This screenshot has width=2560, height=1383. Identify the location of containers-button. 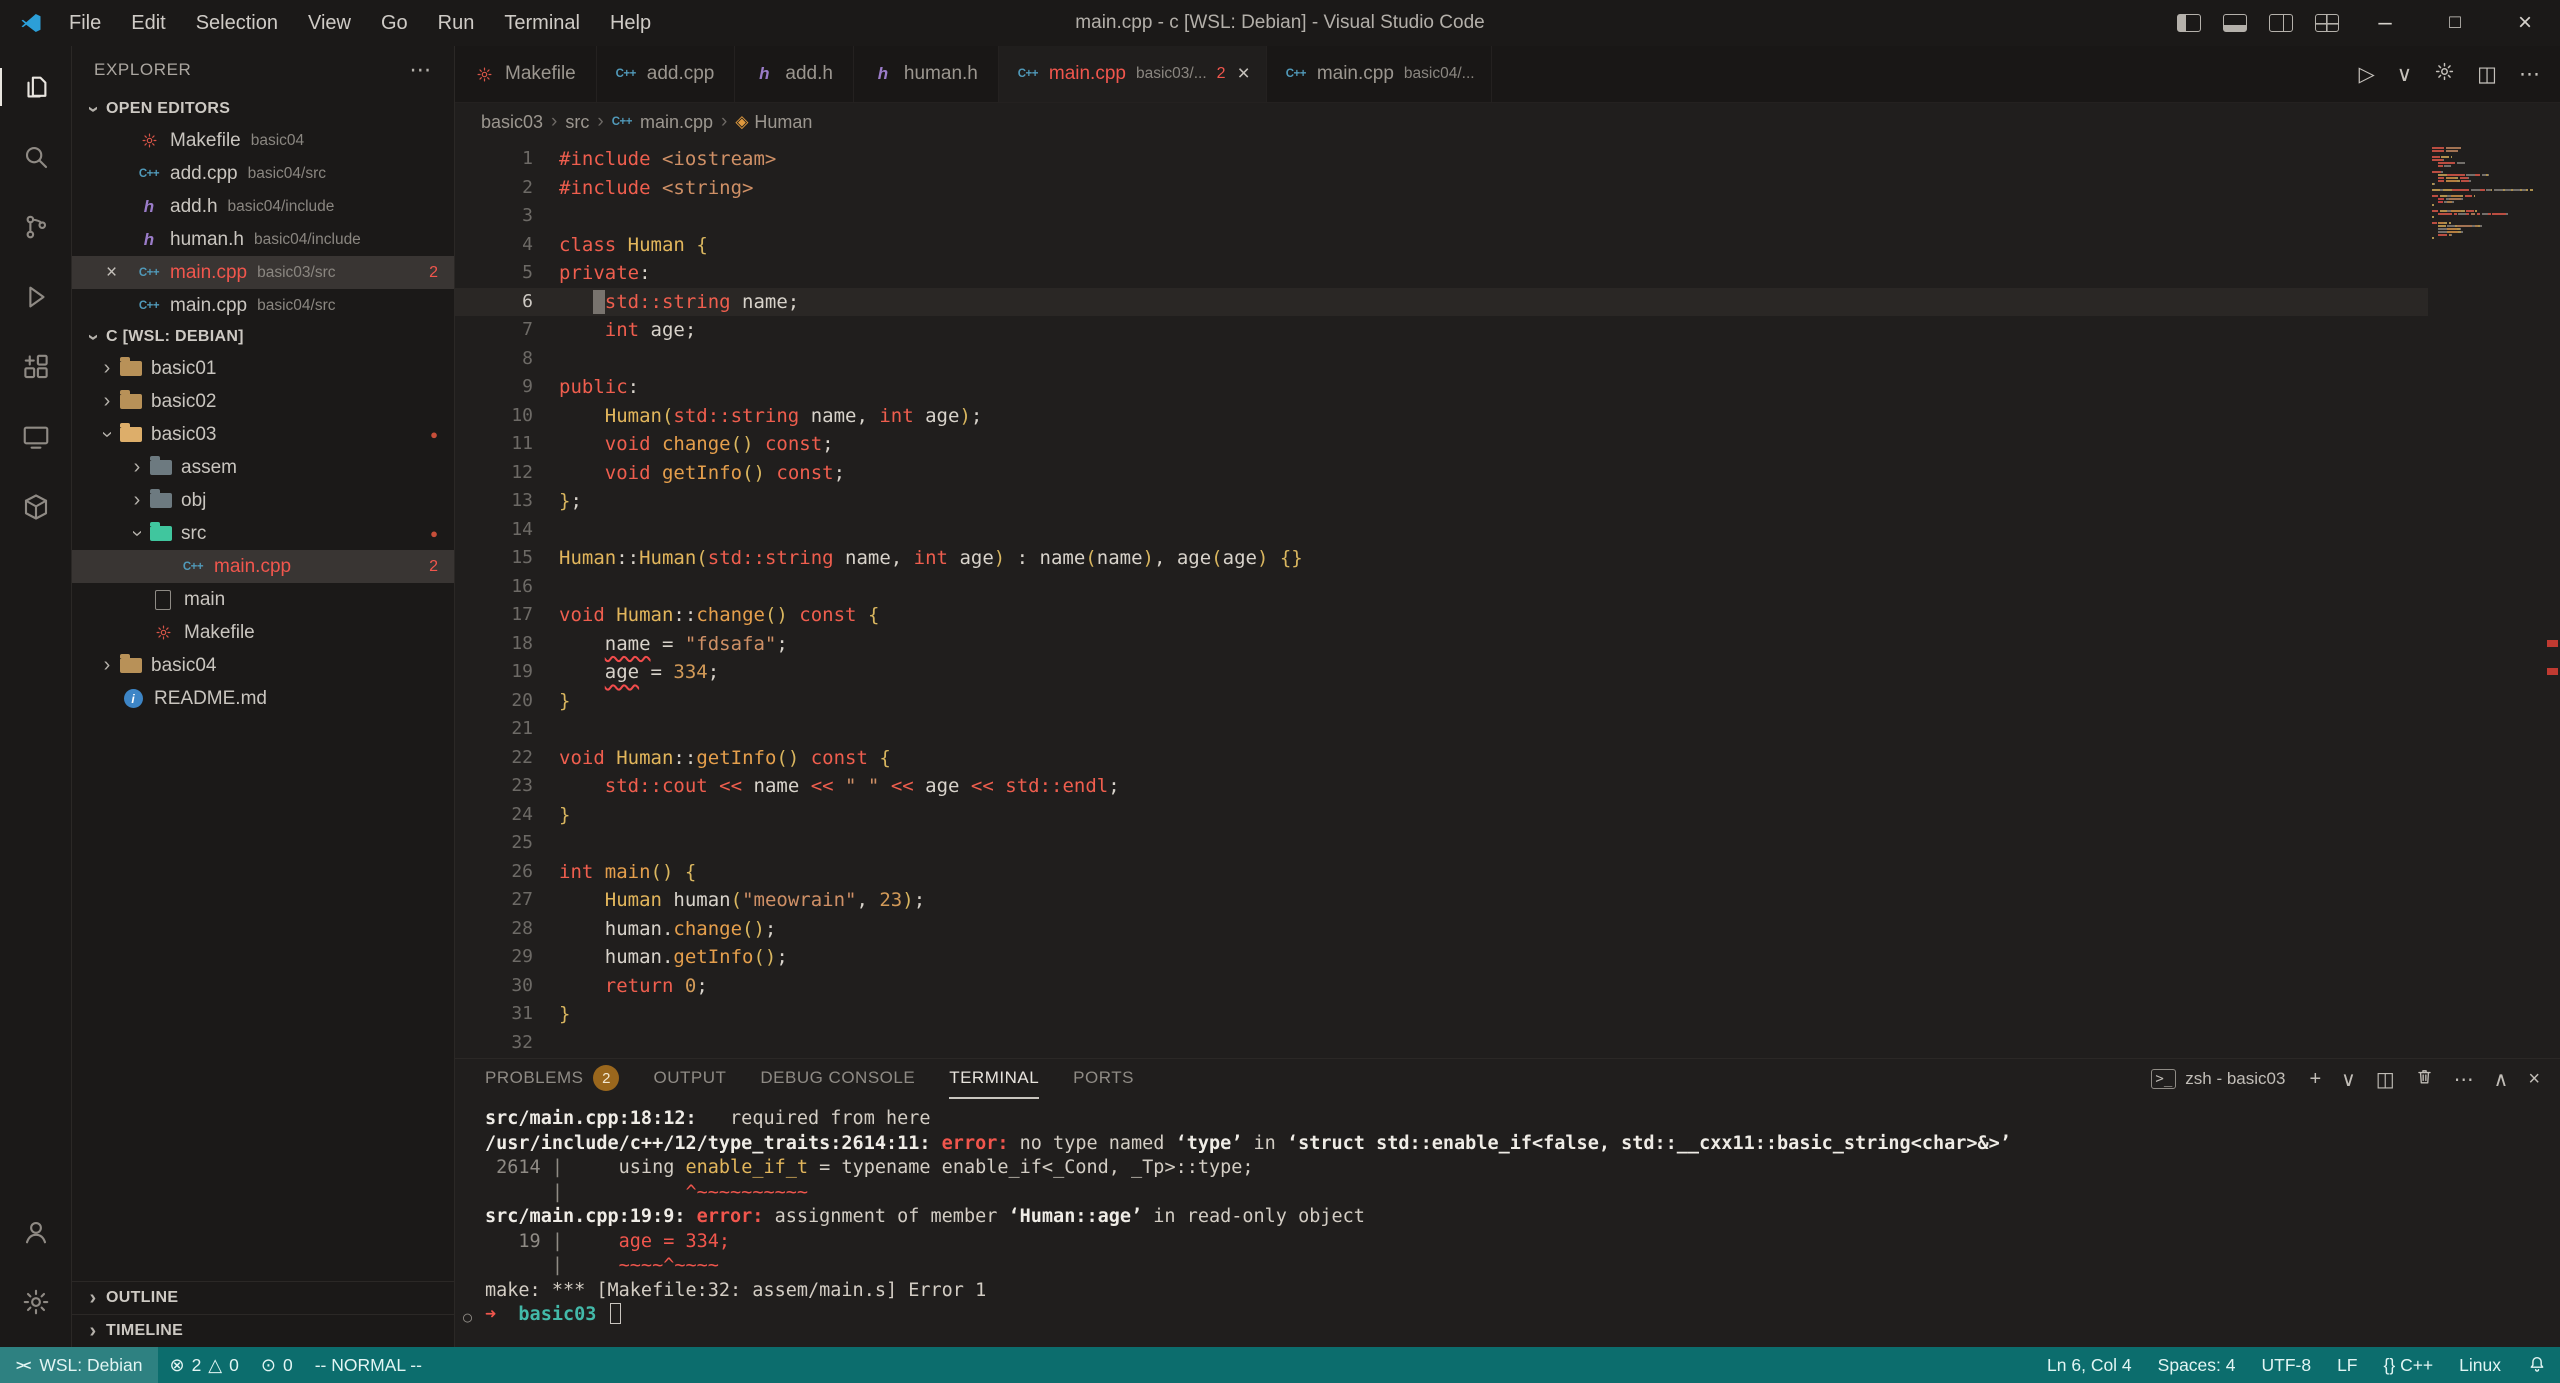
(36, 507).